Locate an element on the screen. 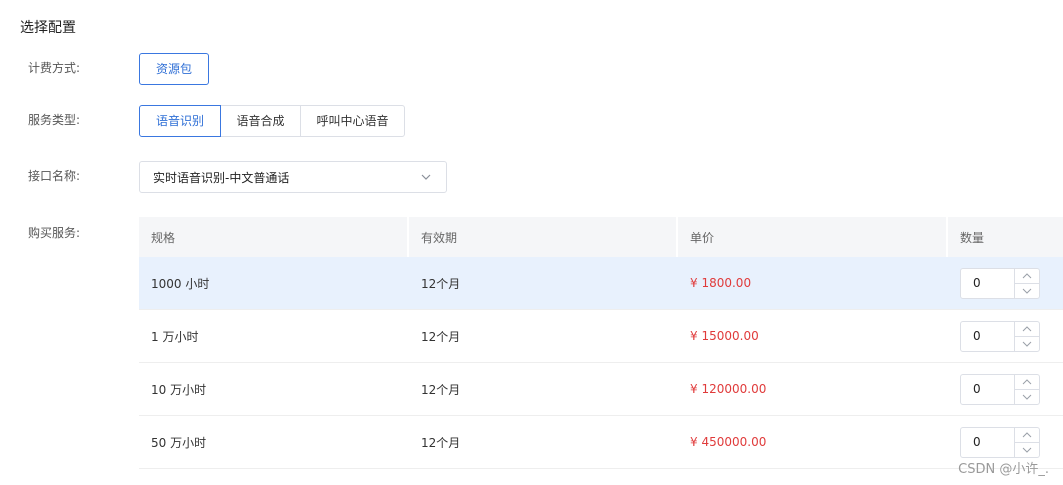 The height and width of the screenshot is (485, 1063). table-row: 1 万小时 12个月 ¥ 15000.00 0 is located at coordinates (601, 336).